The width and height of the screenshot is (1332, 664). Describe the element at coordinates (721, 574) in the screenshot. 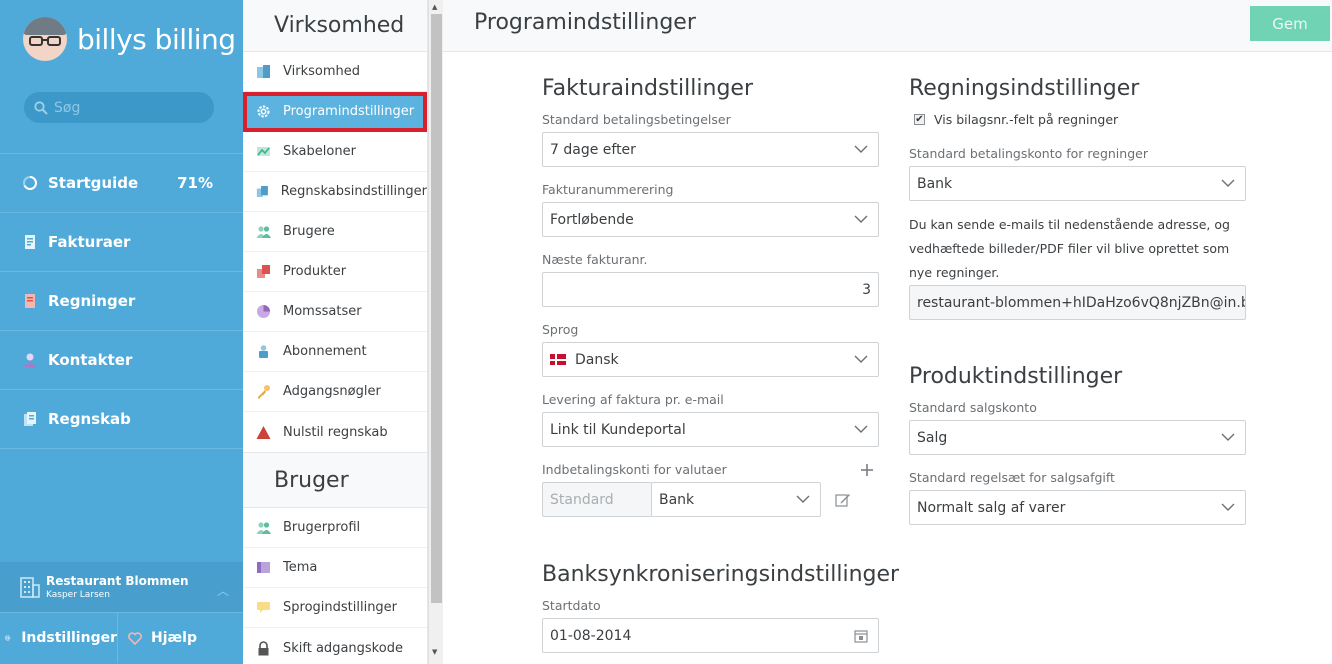

I see `bank-sync-title: Banksynkroniseringsindstillinger` at that location.